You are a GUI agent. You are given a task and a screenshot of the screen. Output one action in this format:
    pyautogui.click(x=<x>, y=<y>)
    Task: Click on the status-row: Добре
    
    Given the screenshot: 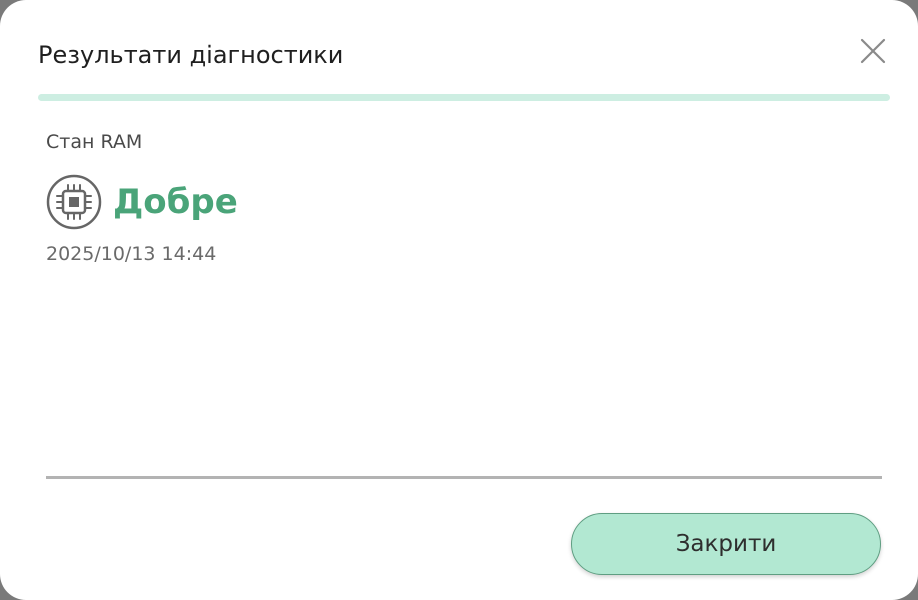 What is the action you would take?
    pyautogui.click(x=142, y=202)
    